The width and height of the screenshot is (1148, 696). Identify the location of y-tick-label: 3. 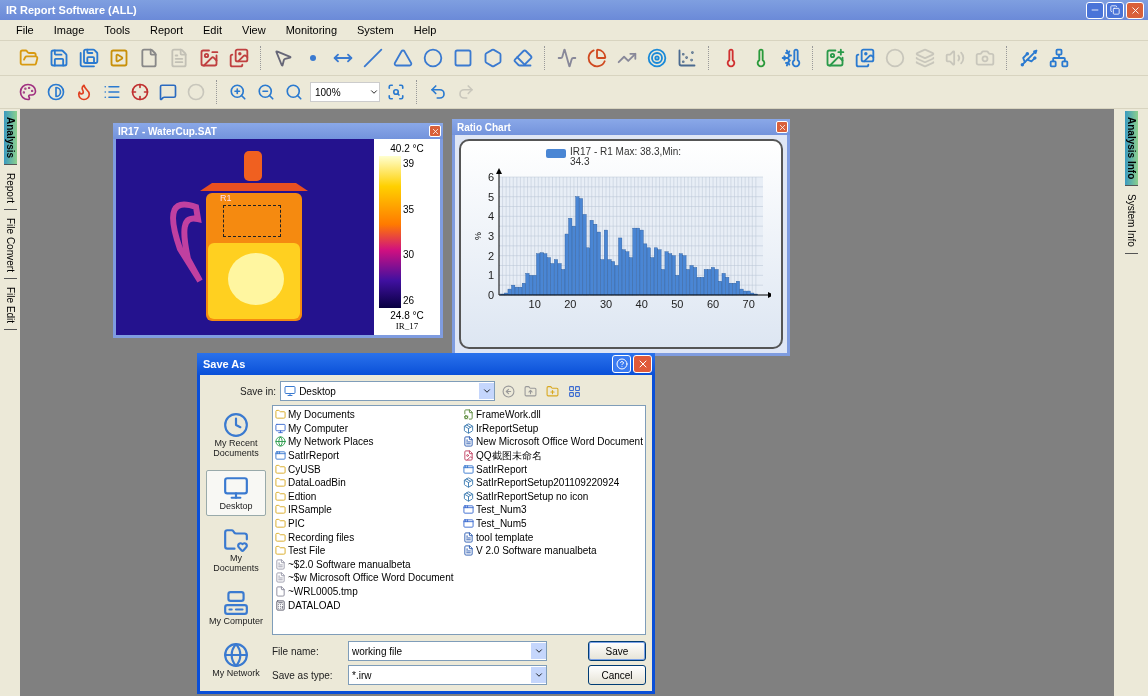
(490, 236).